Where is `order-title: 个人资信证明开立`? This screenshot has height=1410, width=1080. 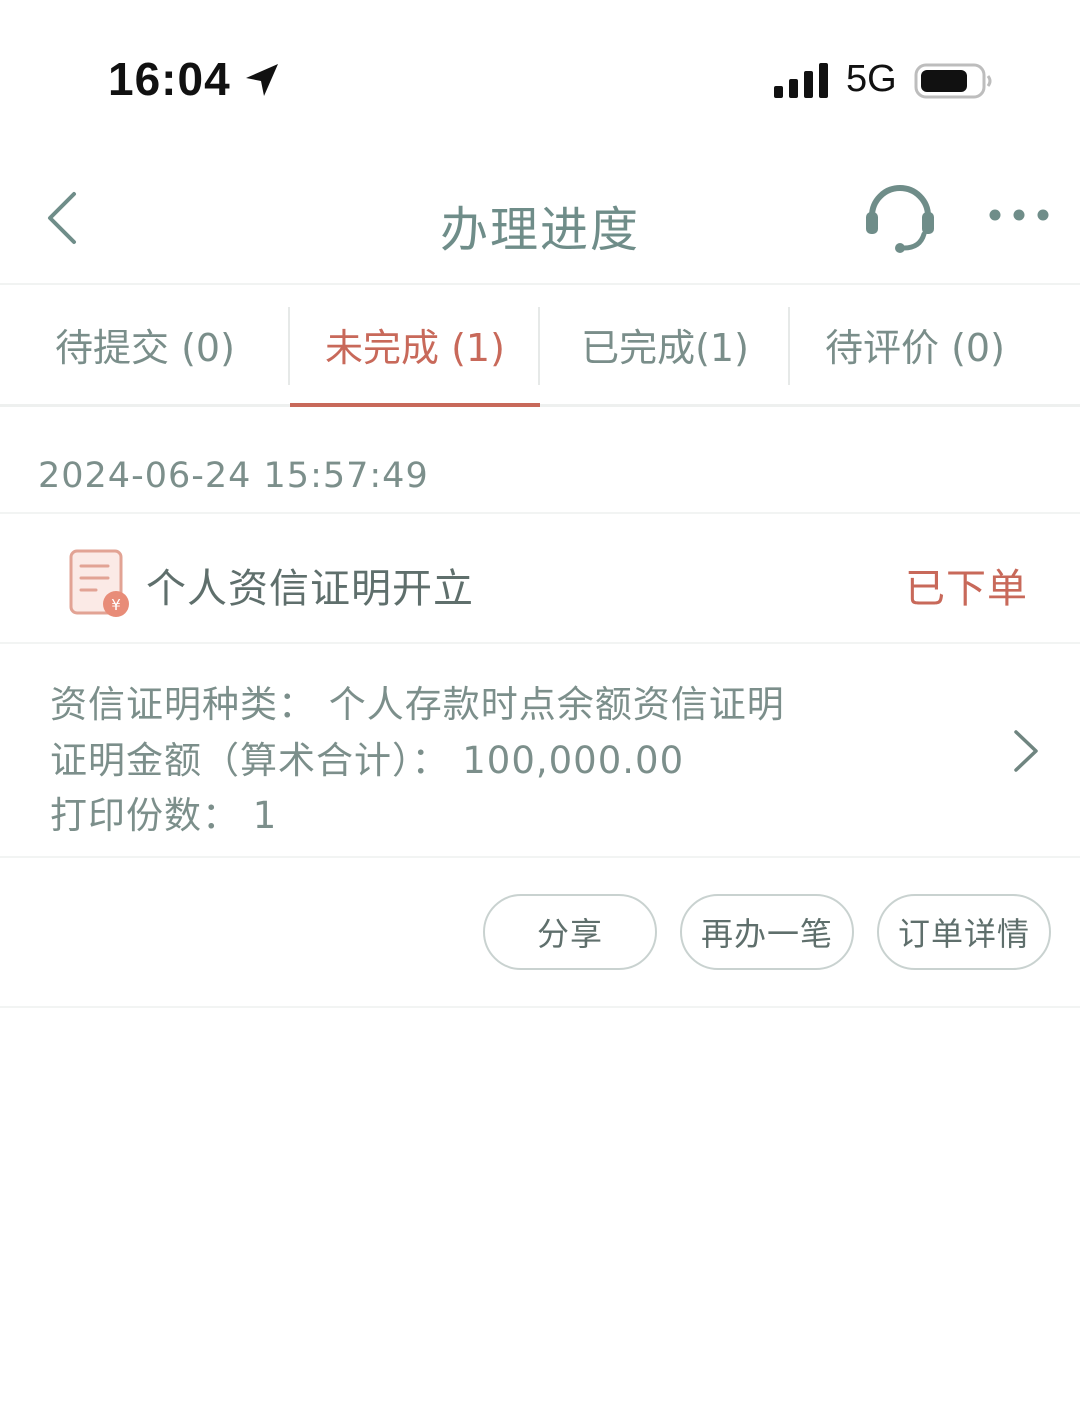 order-title: 个人资信证明开立 is located at coordinates (310, 589).